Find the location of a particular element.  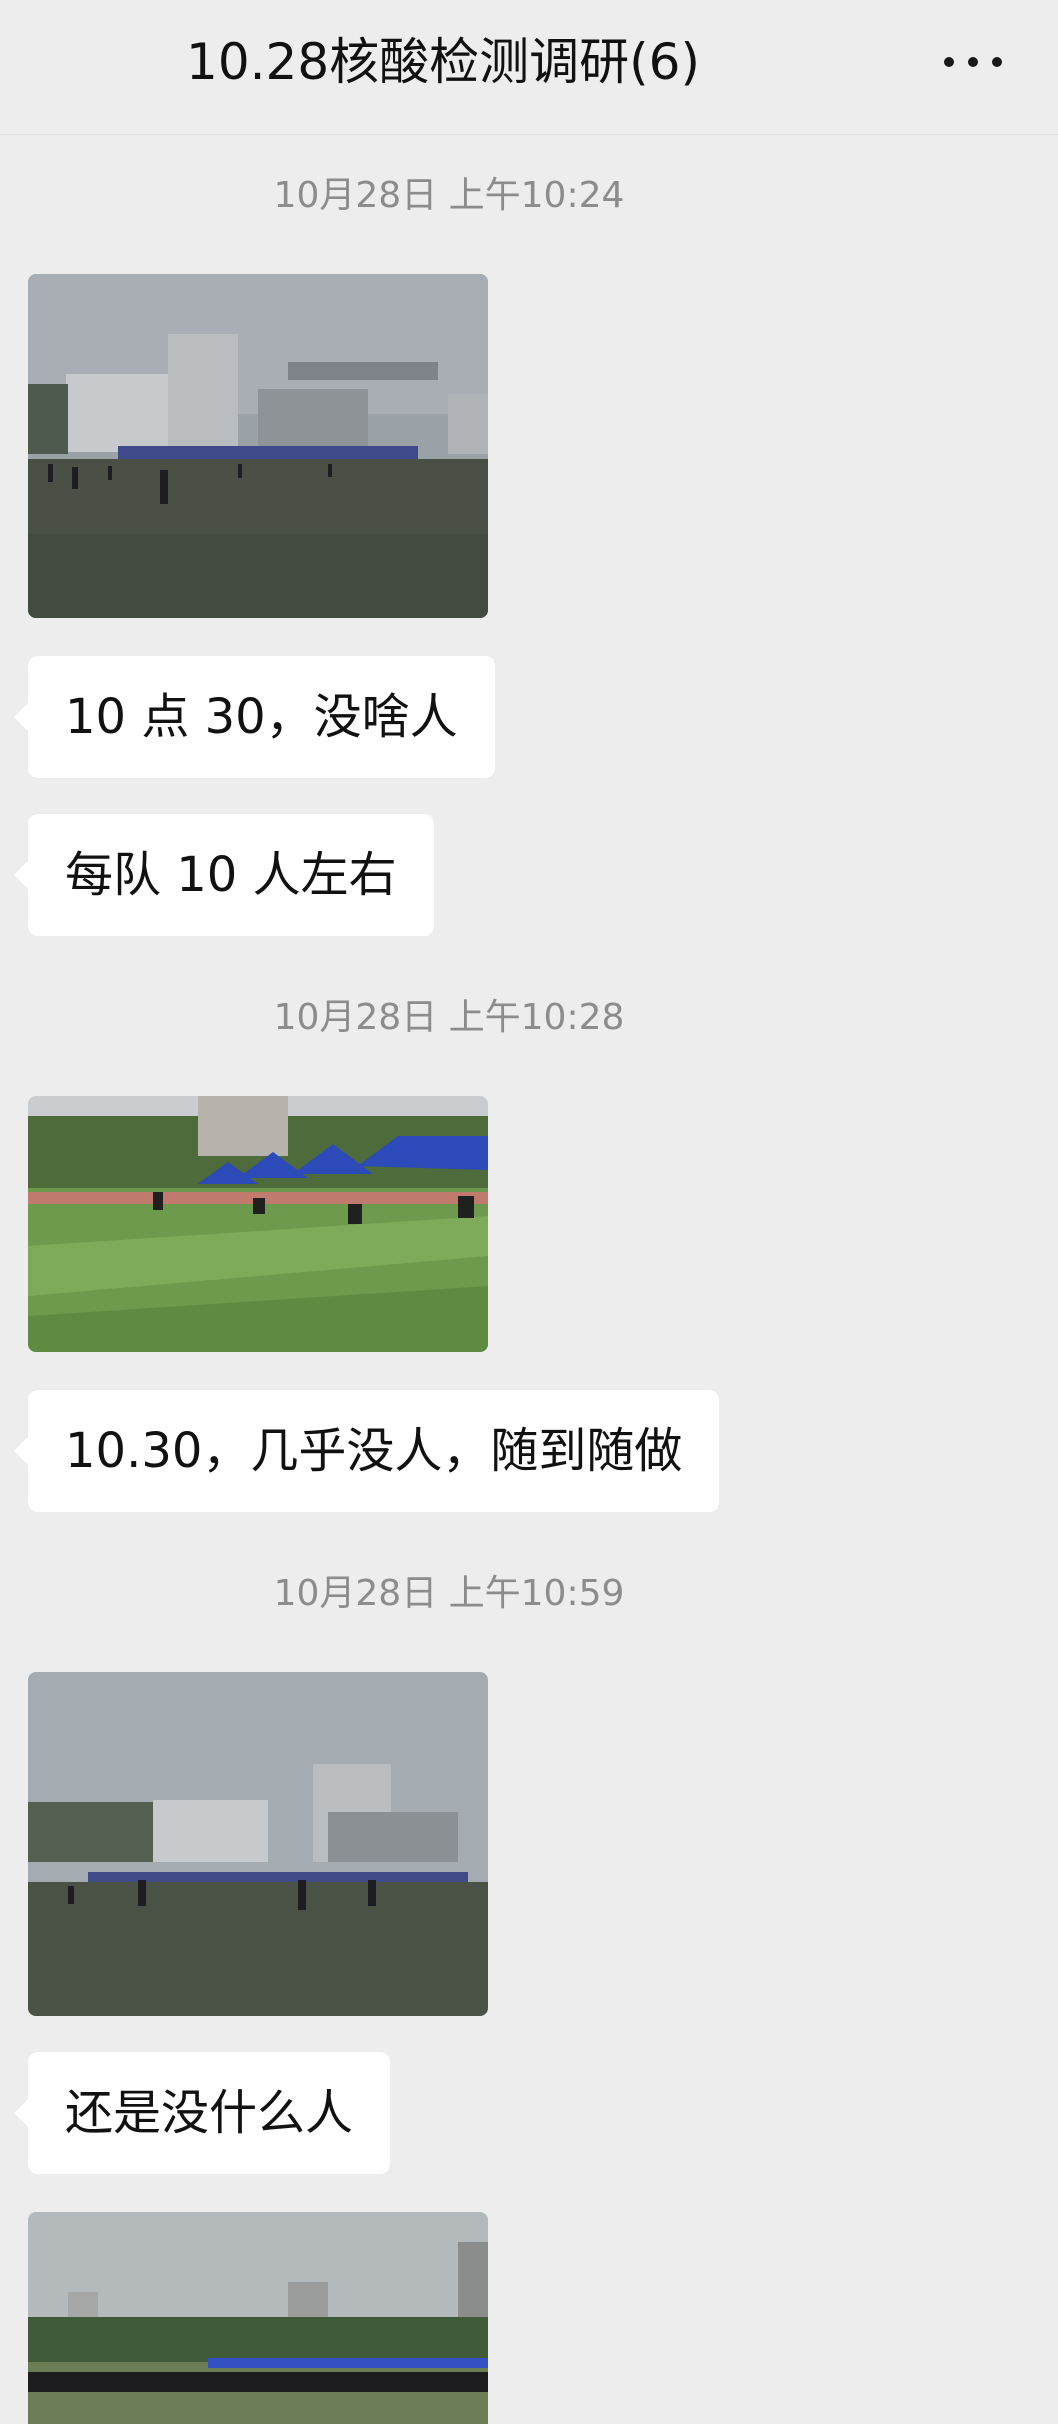

text-message: 10 点 30，没啥人 is located at coordinates (254, 717).